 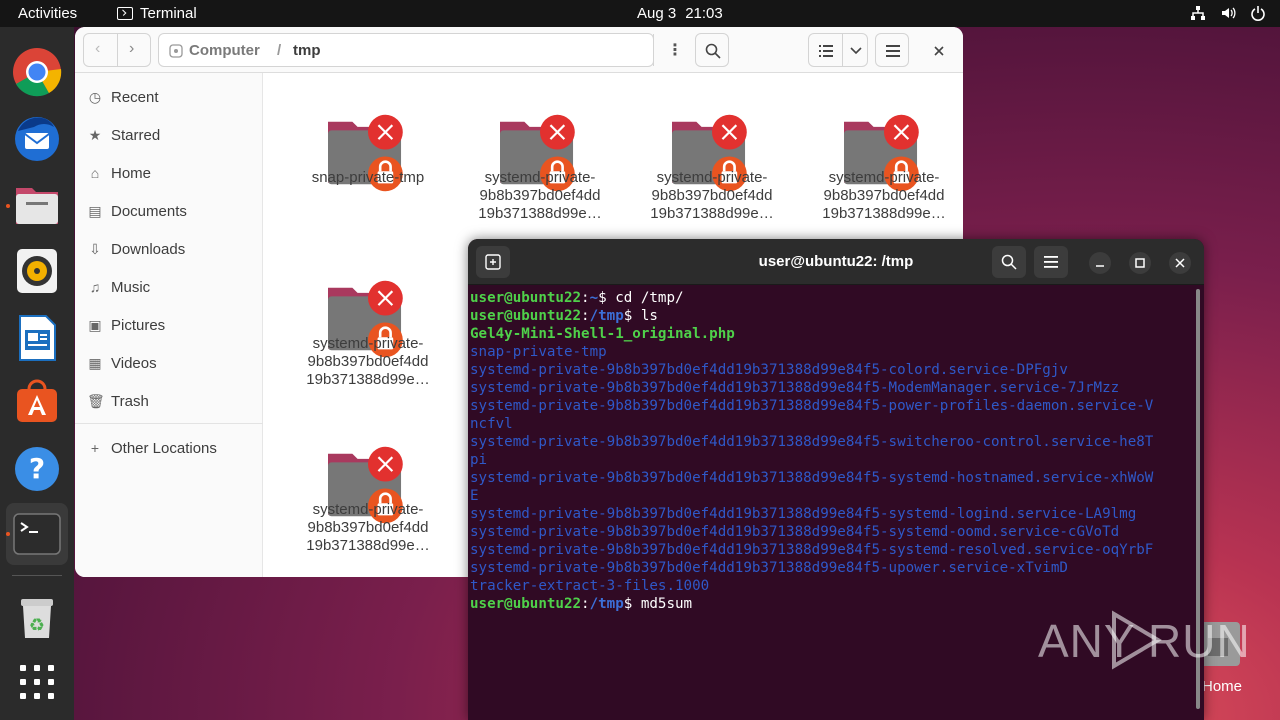 I want to click on sidebar-item-label: Trash, so click(x=130, y=401).